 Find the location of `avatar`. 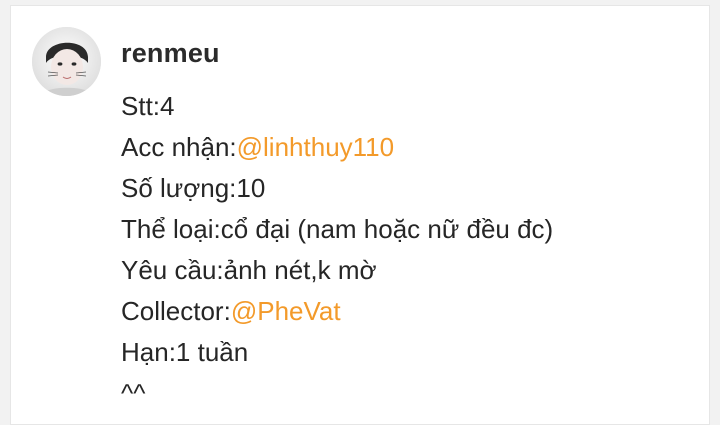

avatar is located at coordinates (66, 61).